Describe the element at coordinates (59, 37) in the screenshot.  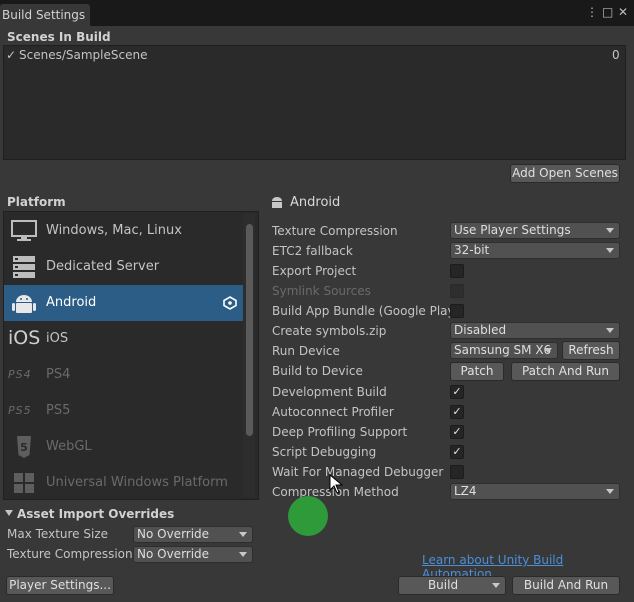
I see `scenes-in-build-header: Scenes In Build` at that location.